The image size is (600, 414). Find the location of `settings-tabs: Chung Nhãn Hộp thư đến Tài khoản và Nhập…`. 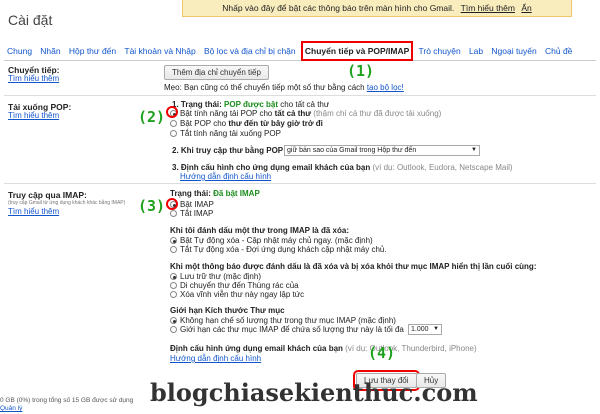

settings-tabs: Chung Nhãn Hộp thư đến Tài khoản và Nhập… is located at coordinates (300, 51).